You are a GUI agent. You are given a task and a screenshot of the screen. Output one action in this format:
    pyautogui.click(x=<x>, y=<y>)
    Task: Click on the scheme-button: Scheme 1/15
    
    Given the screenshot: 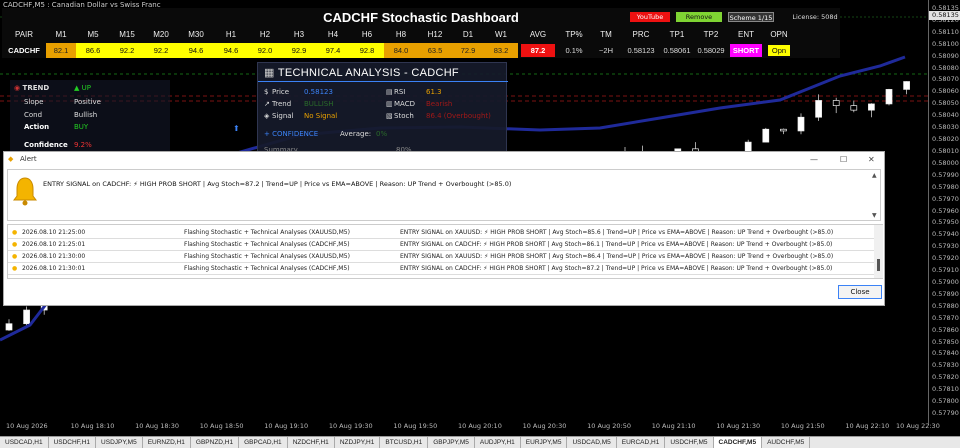 What is the action you would take?
    pyautogui.click(x=751, y=17)
    